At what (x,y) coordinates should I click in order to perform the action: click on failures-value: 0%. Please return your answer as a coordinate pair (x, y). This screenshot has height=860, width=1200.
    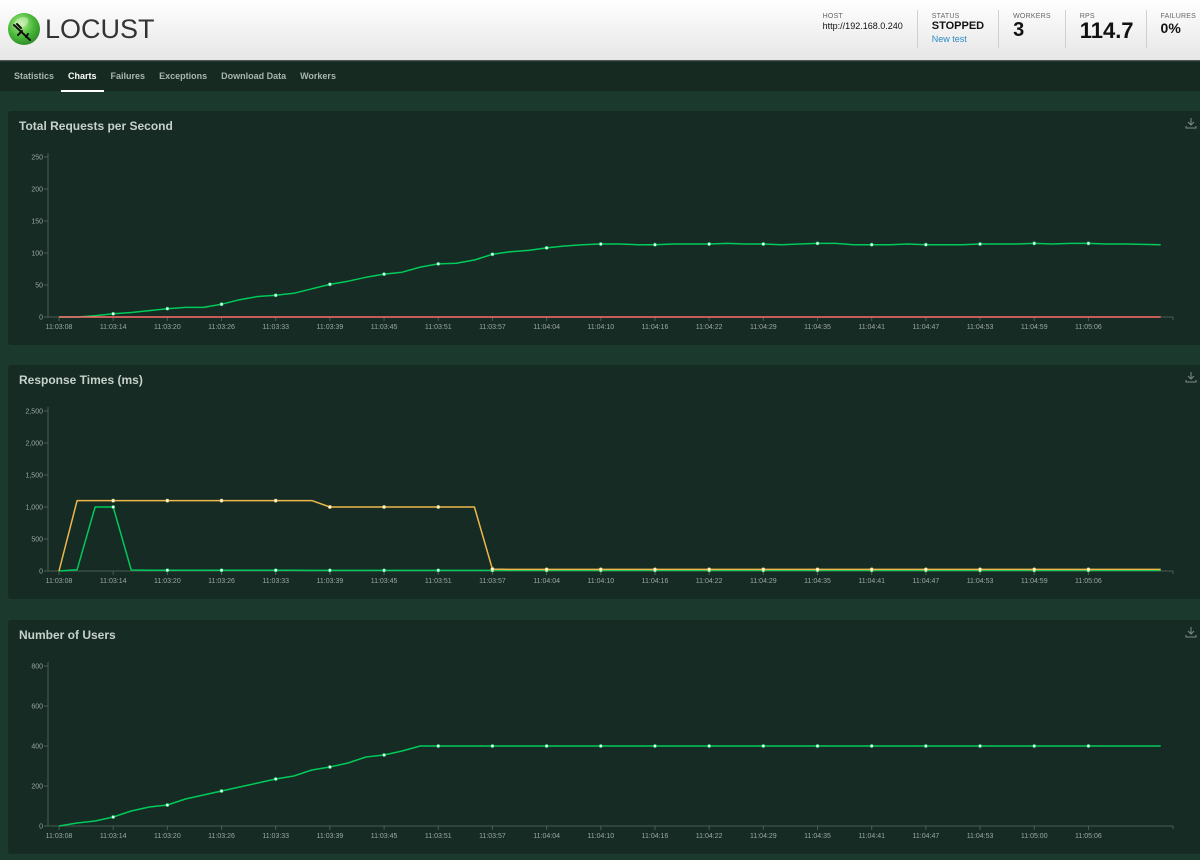
    Looking at the image, I should click on (1170, 28).